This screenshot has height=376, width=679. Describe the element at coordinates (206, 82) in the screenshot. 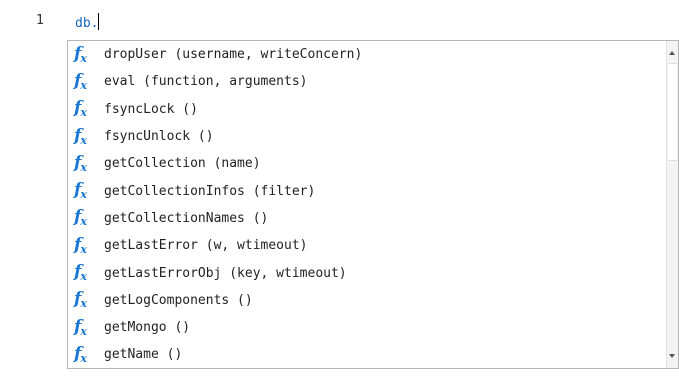

I see `autocomplete-item-label: eval (function, arguments)` at that location.